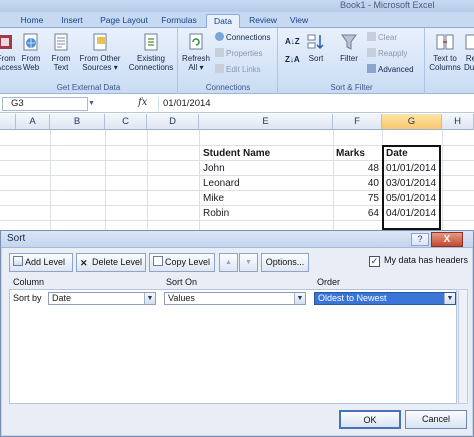 This screenshot has height=437, width=474. Describe the element at coordinates (102, 298) in the screenshot. I see `sort-column-select: Date ▼` at that location.